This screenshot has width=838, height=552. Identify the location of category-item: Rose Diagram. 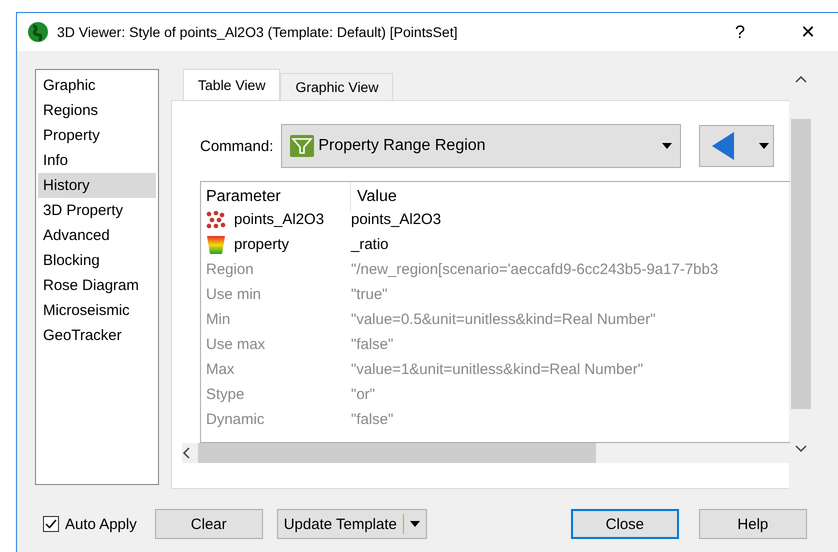
(97, 285).